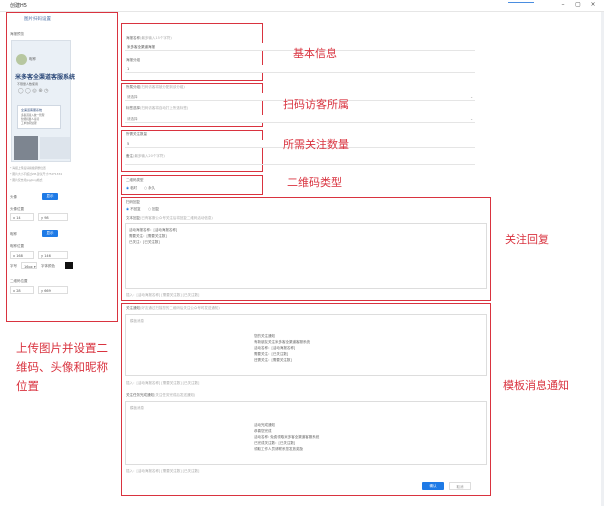 This screenshot has height=506, width=604. What do you see at coordinates (536, 385) in the screenshot?
I see `template-notice-annotation: 模板消息通知` at bounding box center [536, 385].